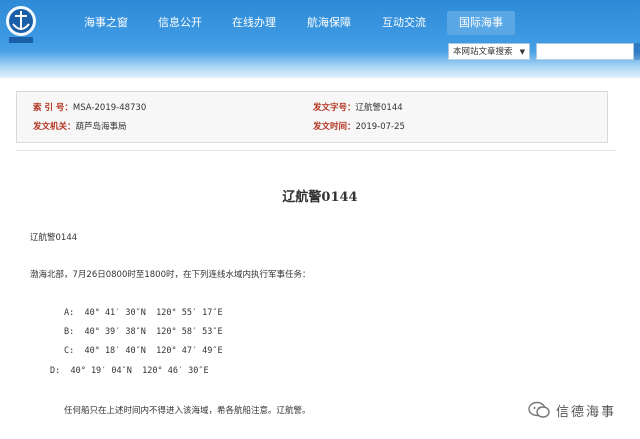  I want to click on main-nav: 海事之窗 信息公开 在线办理 航海保障 互动交流 国际海事, so click(320, 23).